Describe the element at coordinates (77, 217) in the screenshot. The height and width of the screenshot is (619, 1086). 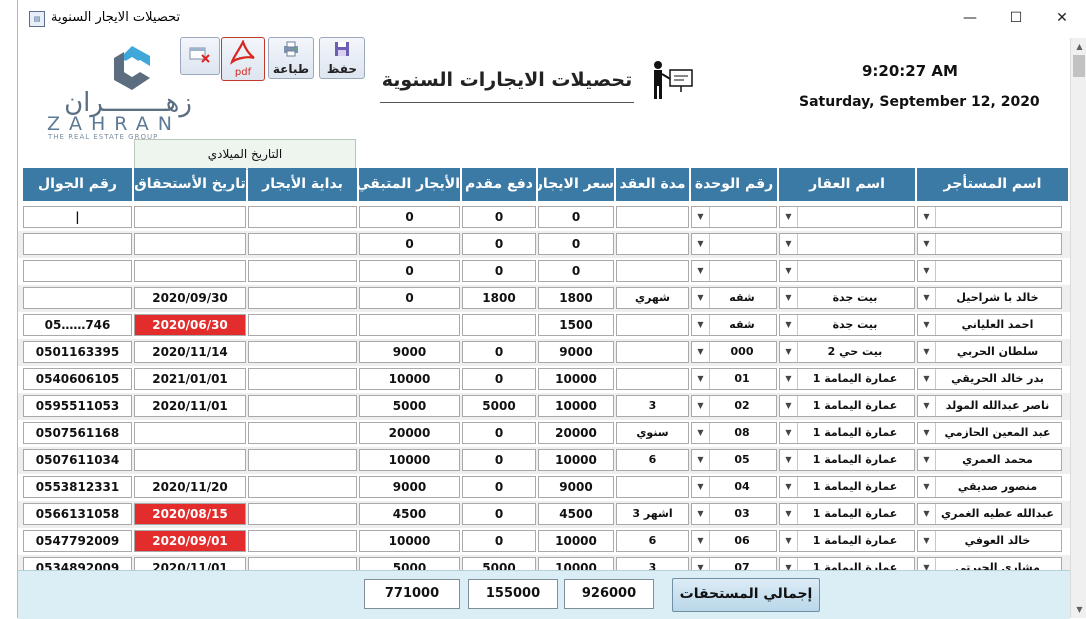
I see `mobile-field: |` at that location.